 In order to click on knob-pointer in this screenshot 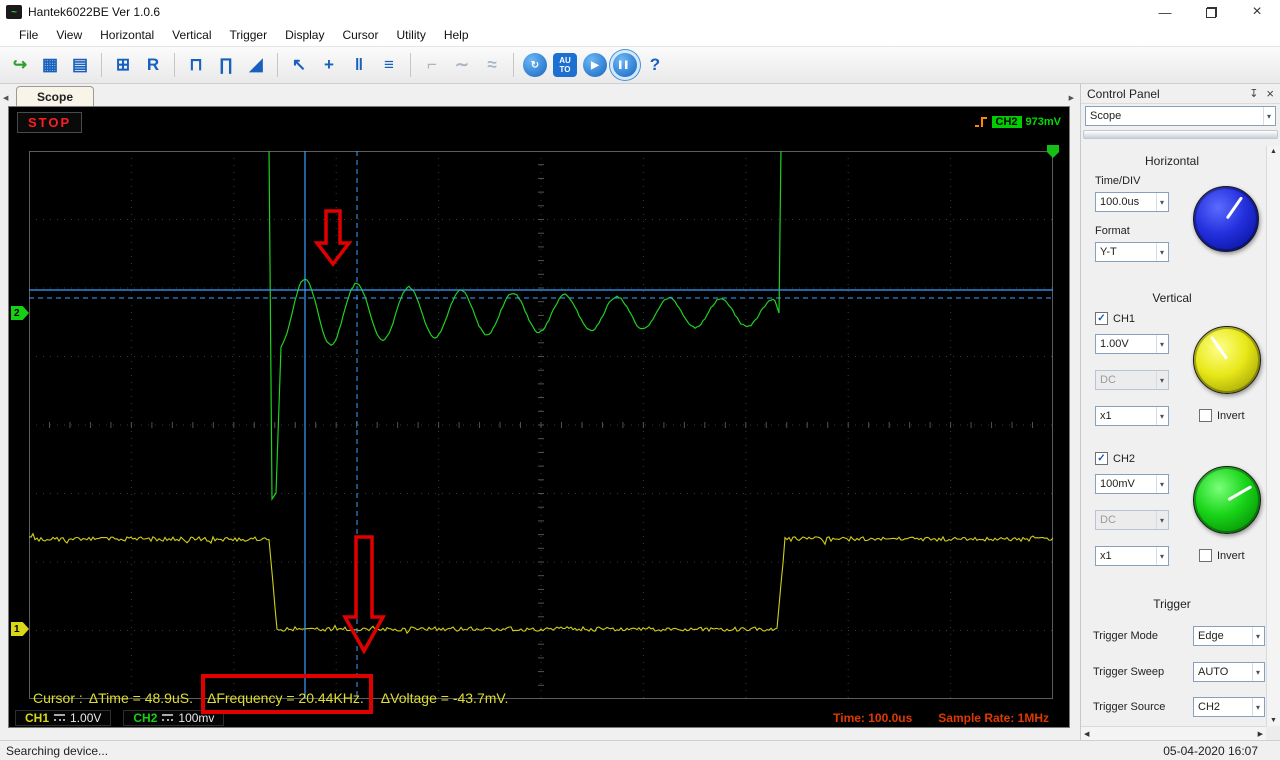, I will do `click(1227, 360)`.